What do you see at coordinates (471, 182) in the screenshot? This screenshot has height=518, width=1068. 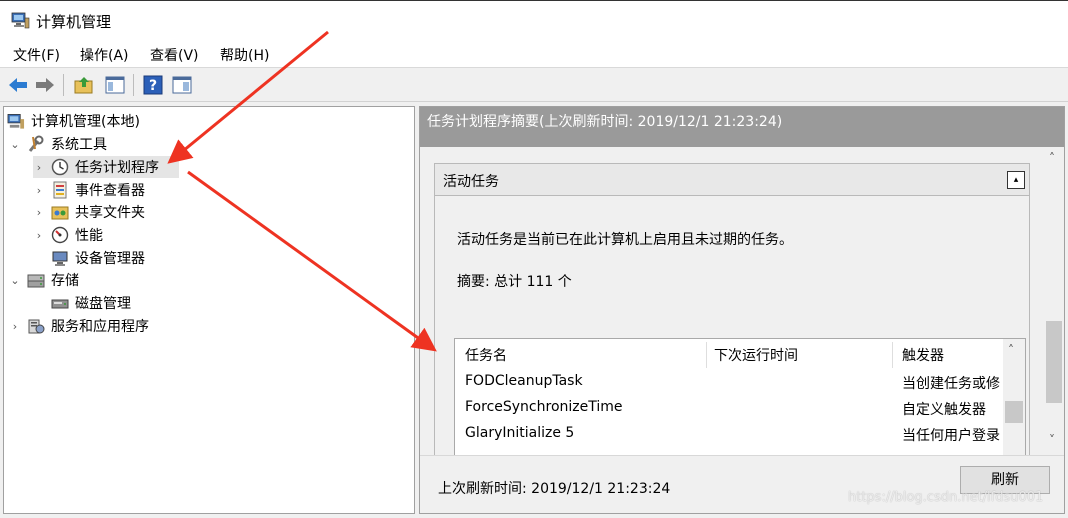 I see `section-title: 活动任务` at bounding box center [471, 182].